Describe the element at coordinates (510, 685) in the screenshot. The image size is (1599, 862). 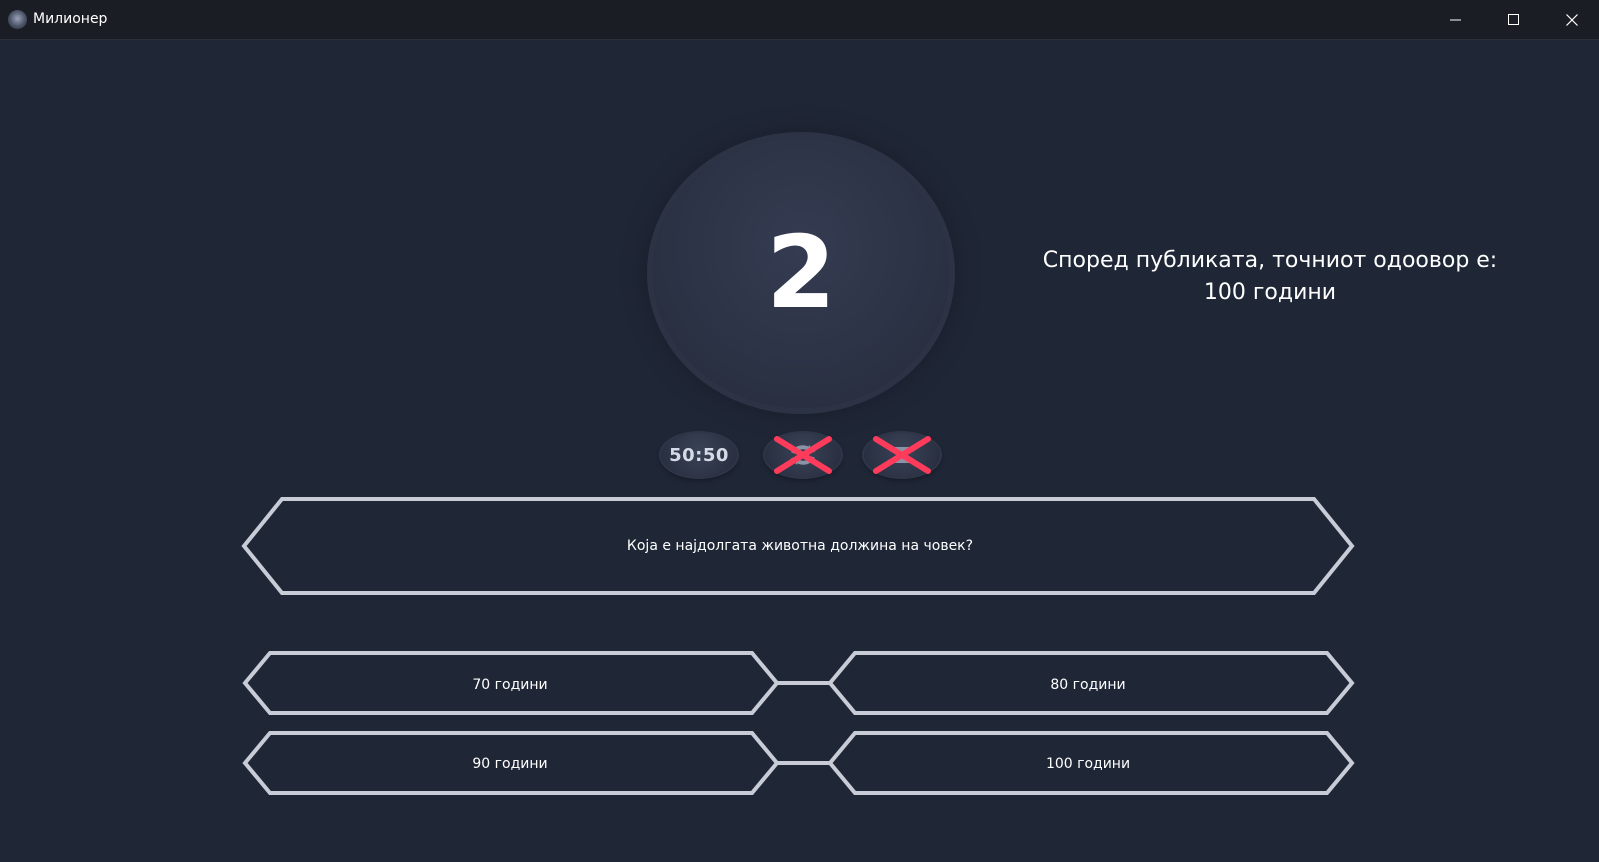
I see `answer-a-label: 70 години` at that location.